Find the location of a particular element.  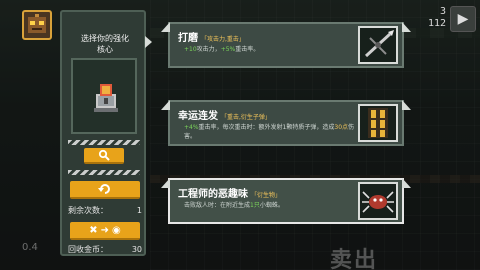

desc-text: 攻击力， is located at coordinates (208, 49).